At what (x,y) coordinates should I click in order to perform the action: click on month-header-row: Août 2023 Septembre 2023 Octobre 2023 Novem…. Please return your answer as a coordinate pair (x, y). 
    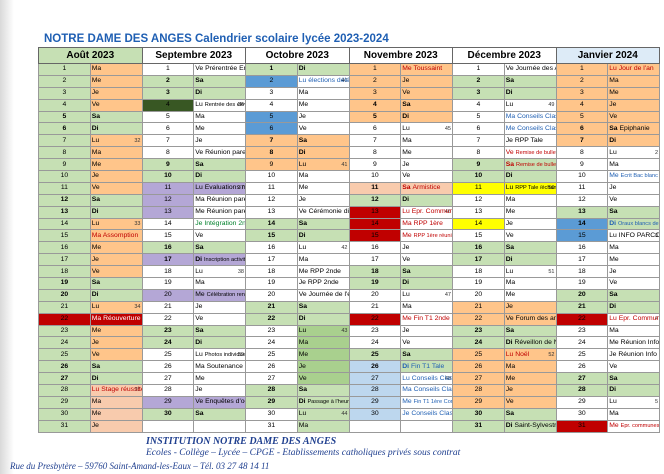
    Looking at the image, I should click on (349, 55).